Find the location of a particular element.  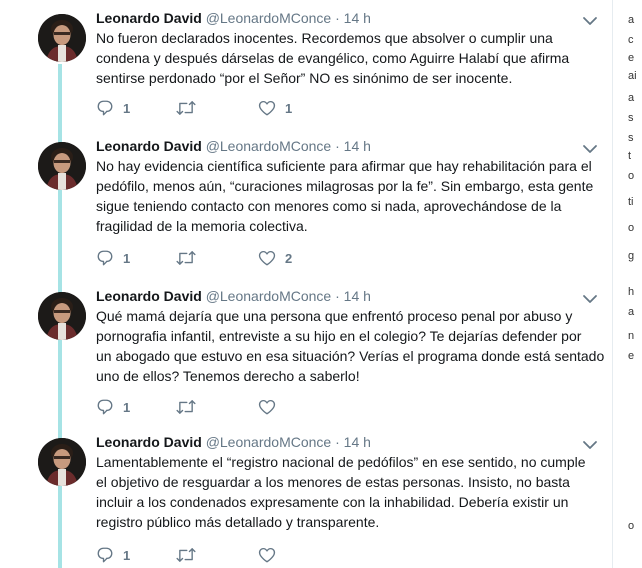

tweet-text-line: fragilidad de la memoria colectiva. is located at coordinates (202, 226).